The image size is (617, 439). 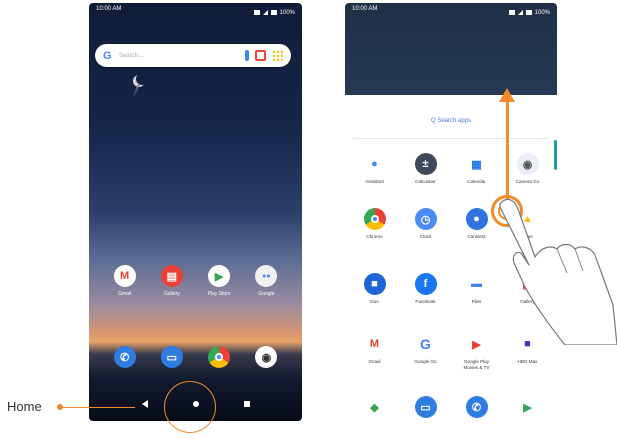 I want to click on search-apps-field: Q Search apps, so click(x=451, y=121).